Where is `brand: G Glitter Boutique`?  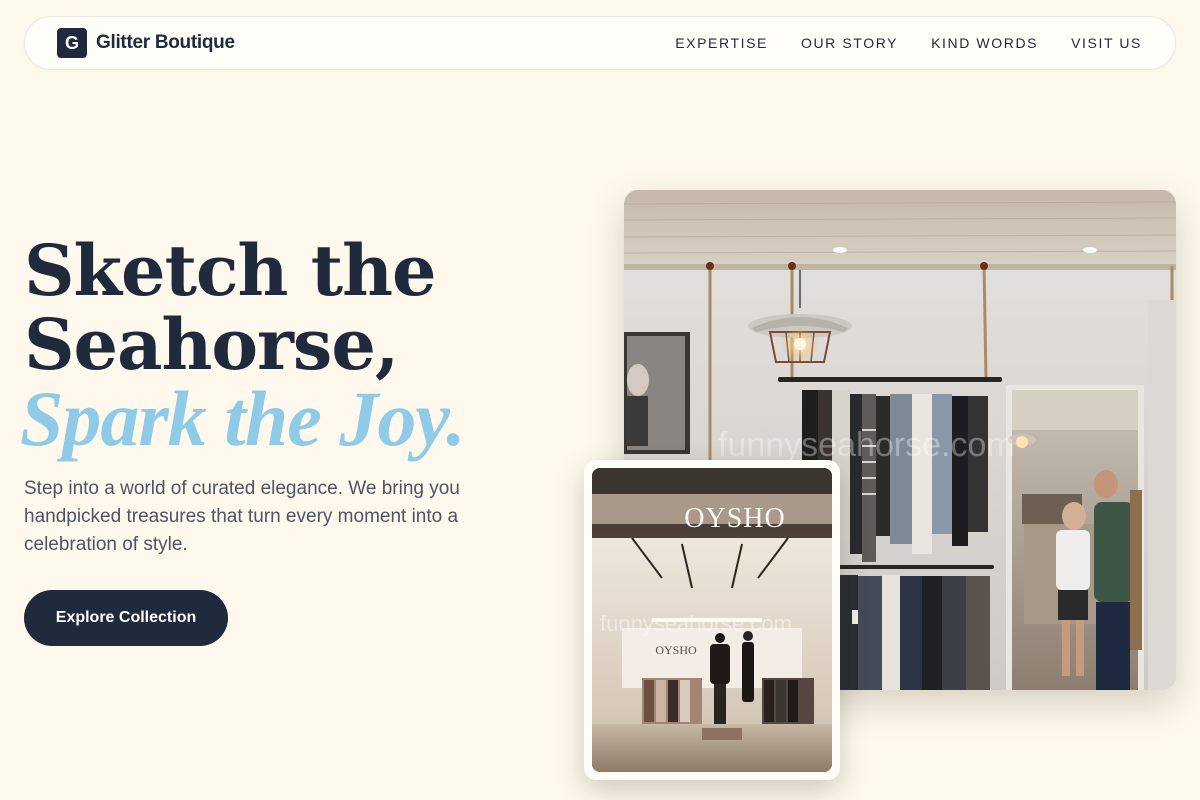 brand: G Glitter Boutique is located at coordinates (146, 43).